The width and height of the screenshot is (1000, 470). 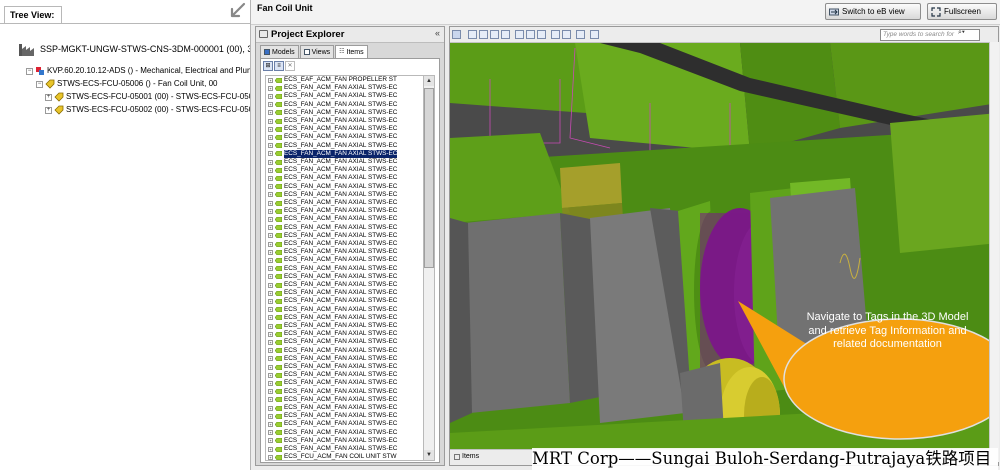 I want to click on collapse-toggle: −, so click(x=39, y=84).